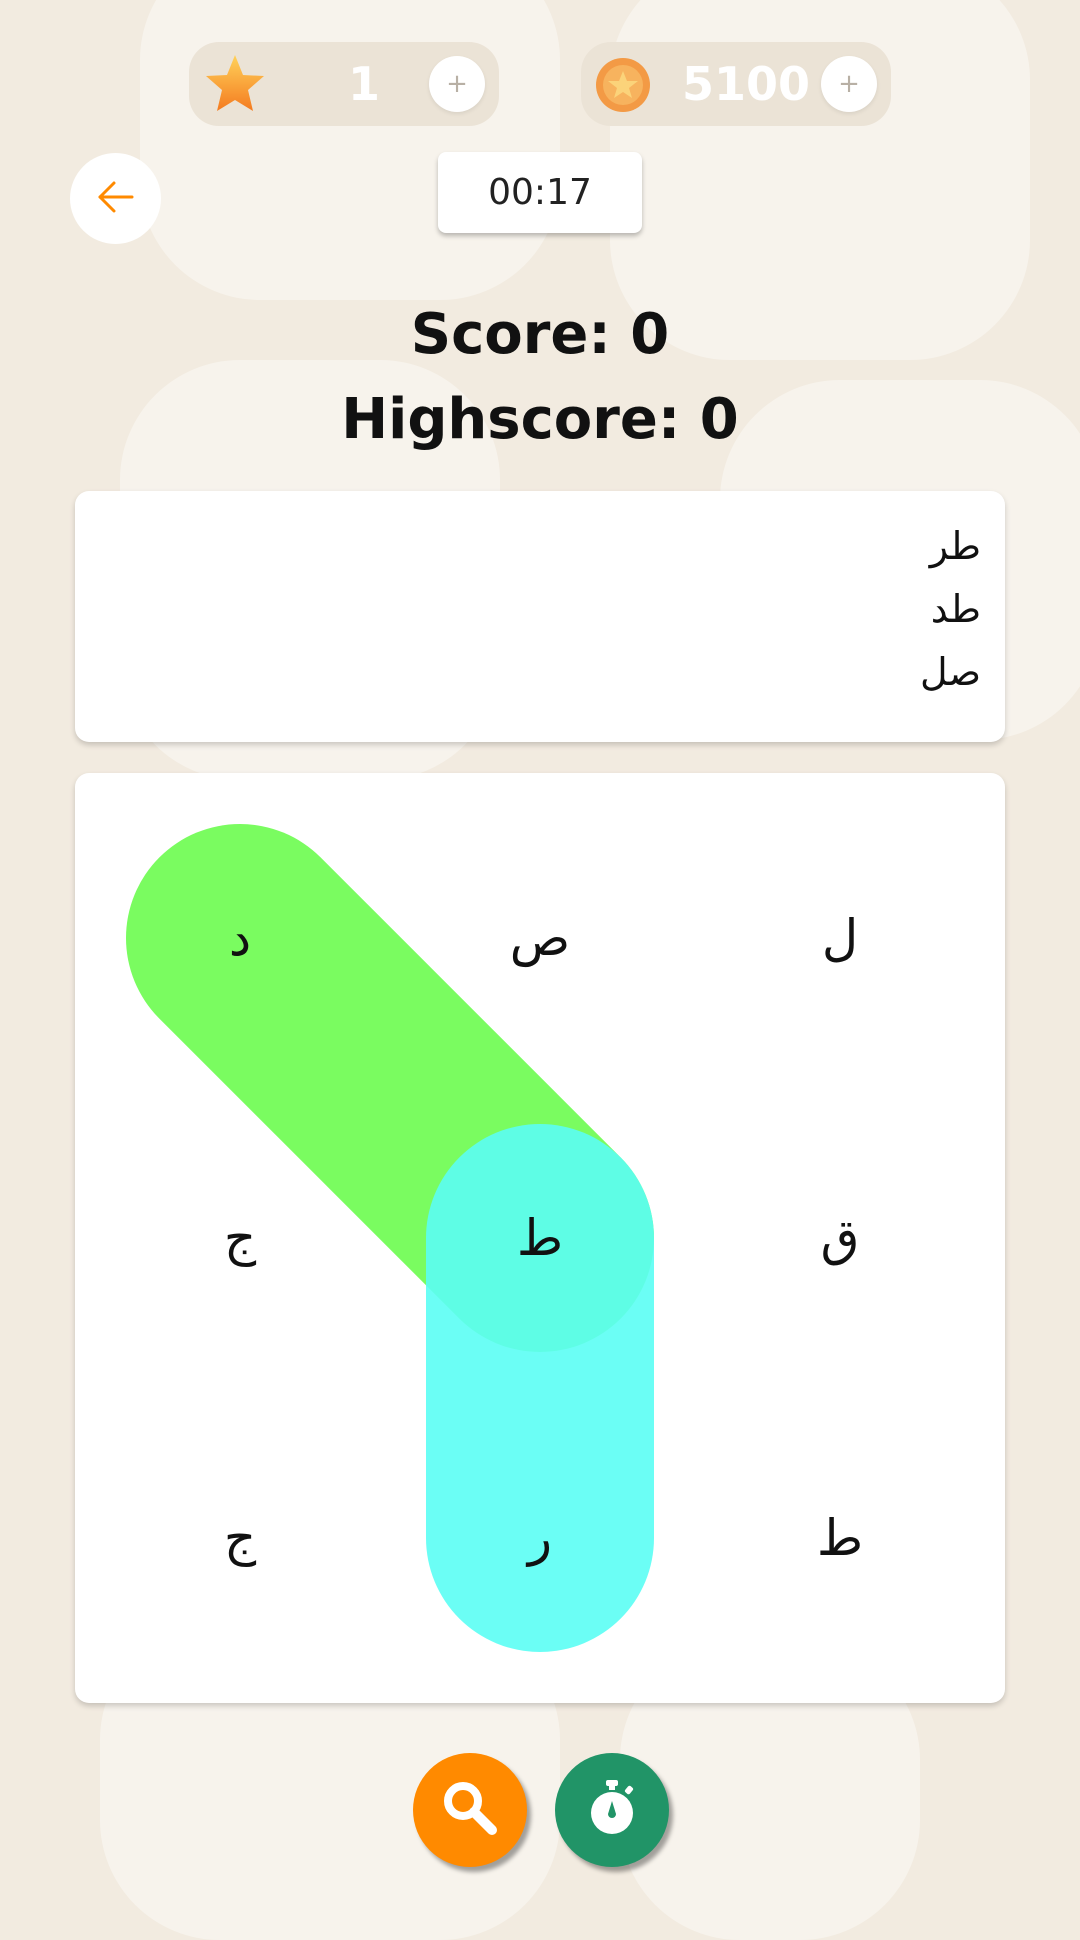 The image size is (1080, 1940). What do you see at coordinates (363, 84) in the screenshot?
I see `stars-count: 1` at bounding box center [363, 84].